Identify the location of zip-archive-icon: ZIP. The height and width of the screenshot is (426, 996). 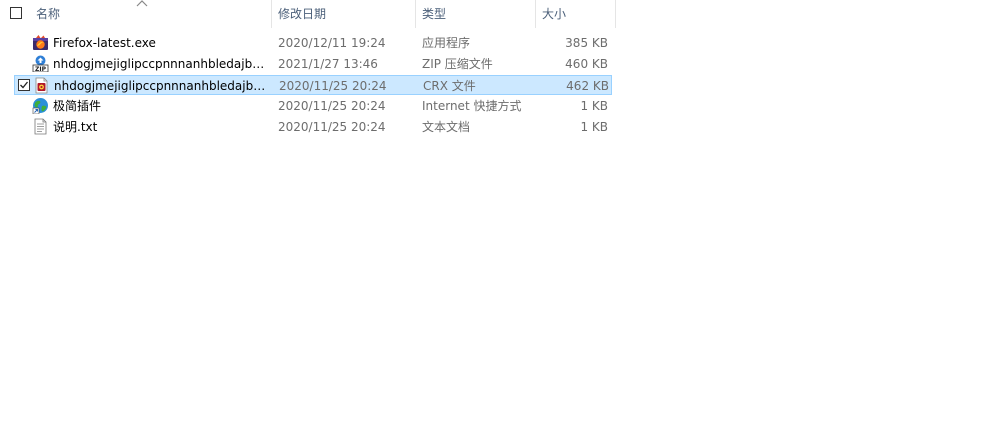
(40, 63).